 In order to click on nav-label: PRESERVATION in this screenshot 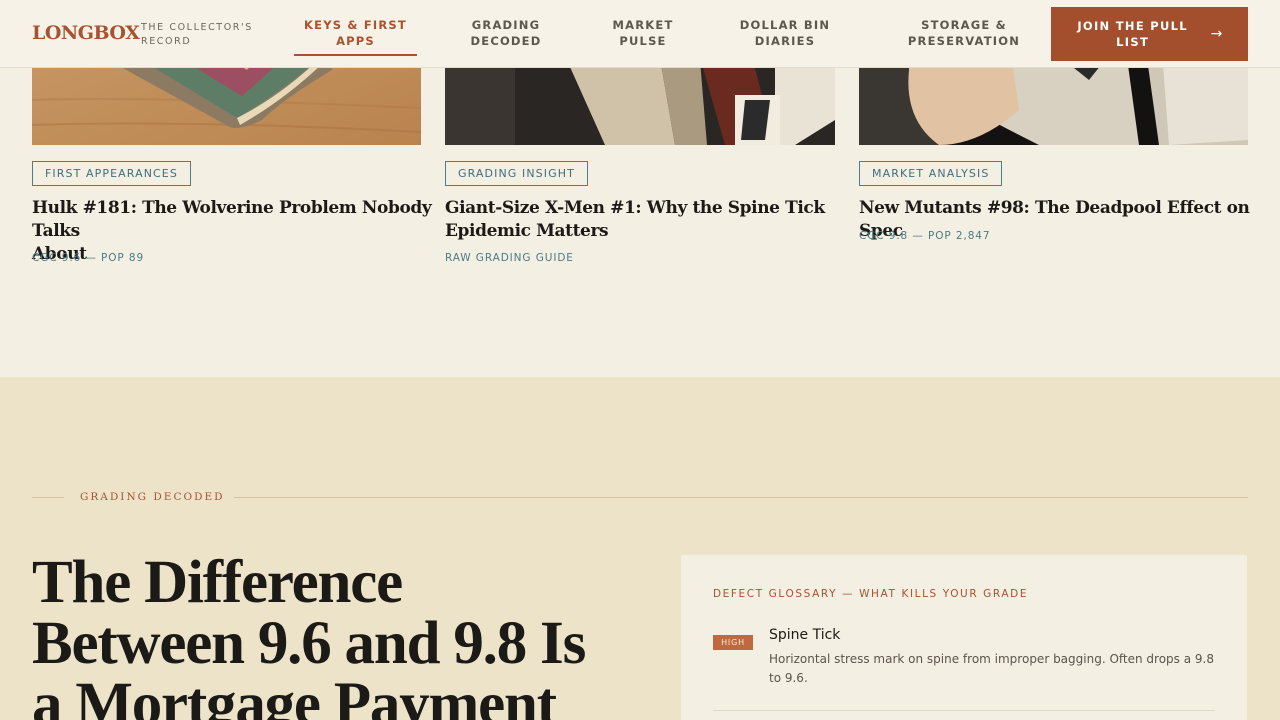, I will do `click(964, 41)`.